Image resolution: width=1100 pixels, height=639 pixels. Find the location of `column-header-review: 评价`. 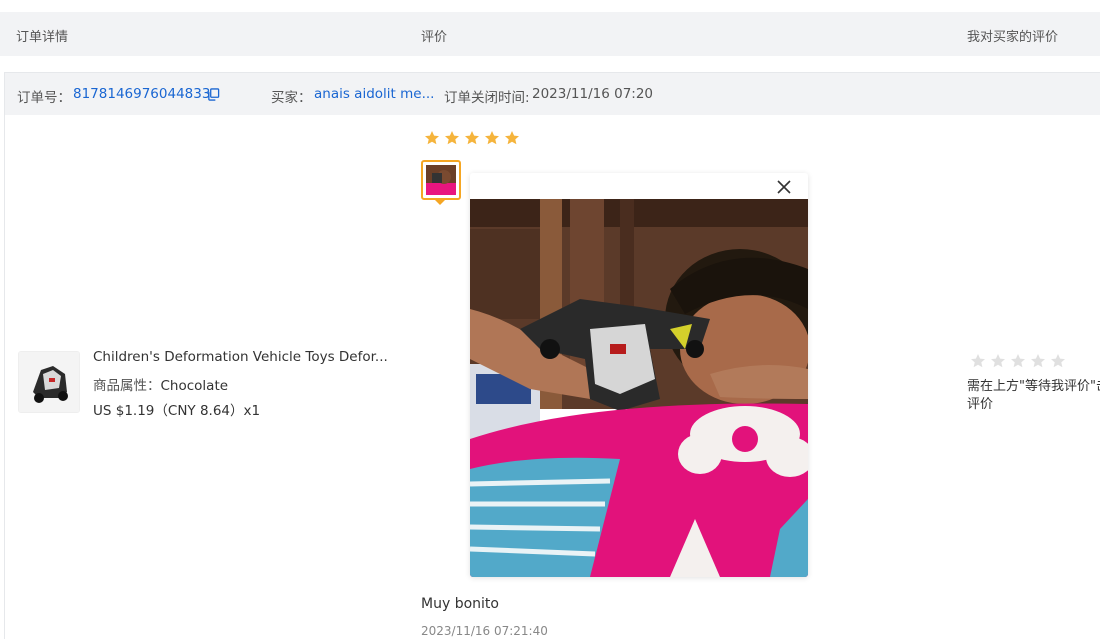

column-header-review: 评价 is located at coordinates (434, 37).